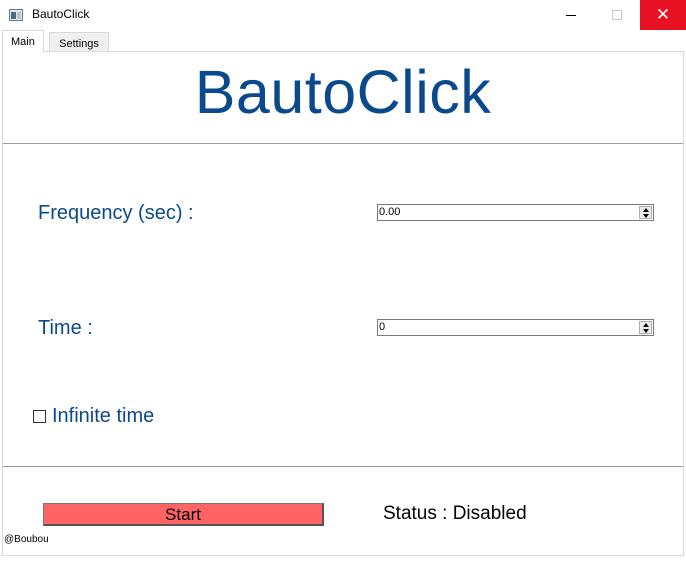  I want to click on minimize-button, so click(571, 15).